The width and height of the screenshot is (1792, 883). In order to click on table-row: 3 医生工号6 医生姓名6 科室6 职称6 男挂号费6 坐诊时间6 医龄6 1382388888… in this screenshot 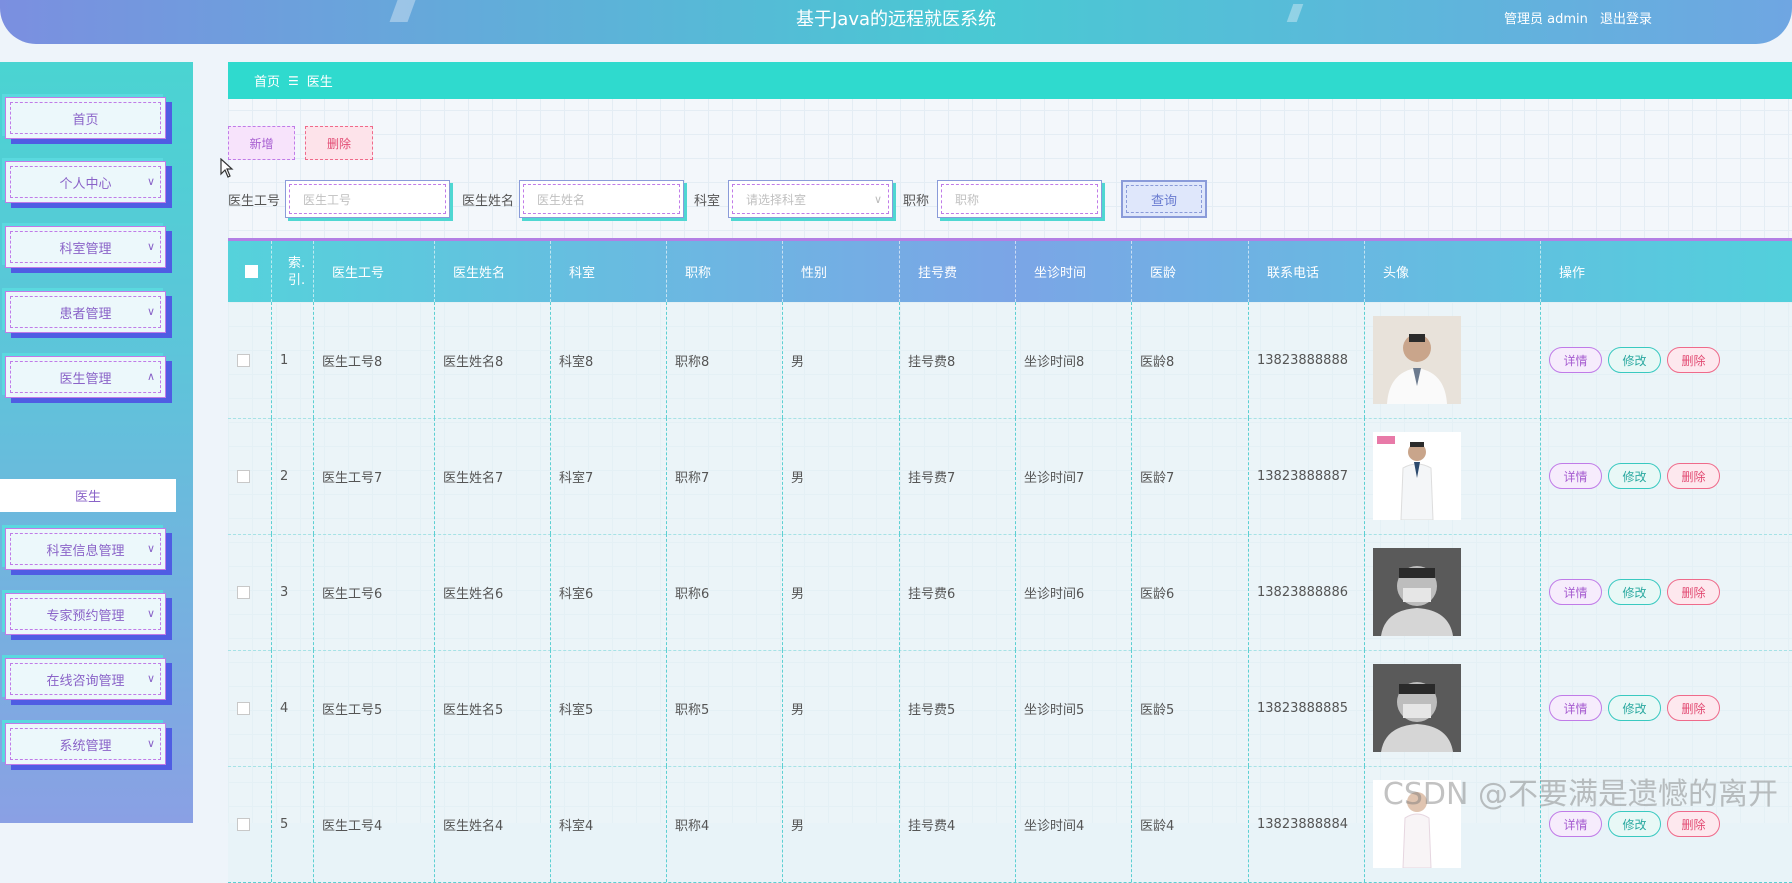, I will do `click(1010, 592)`.